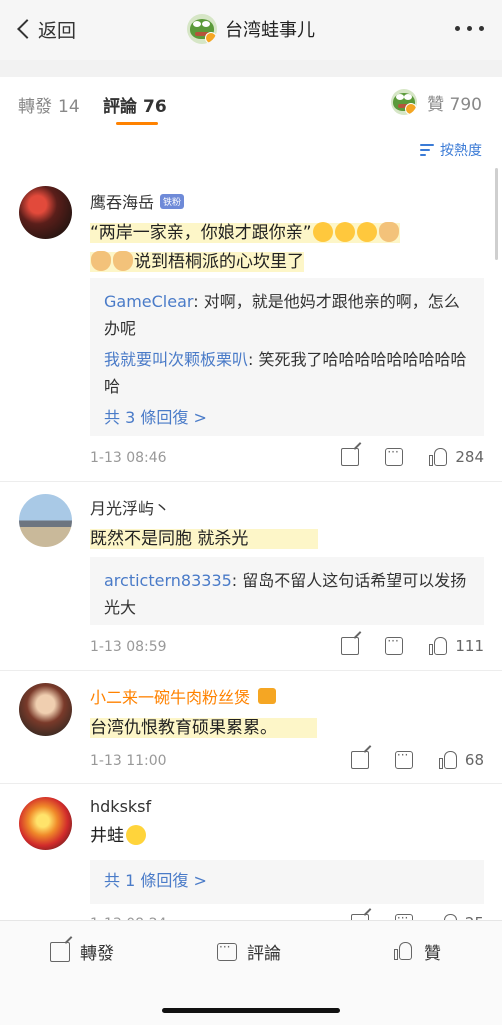 The height and width of the screenshot is (1025, 502). Describe the element at coordinates (251, 68) in the screenshot. I see `section-gap` at that location.